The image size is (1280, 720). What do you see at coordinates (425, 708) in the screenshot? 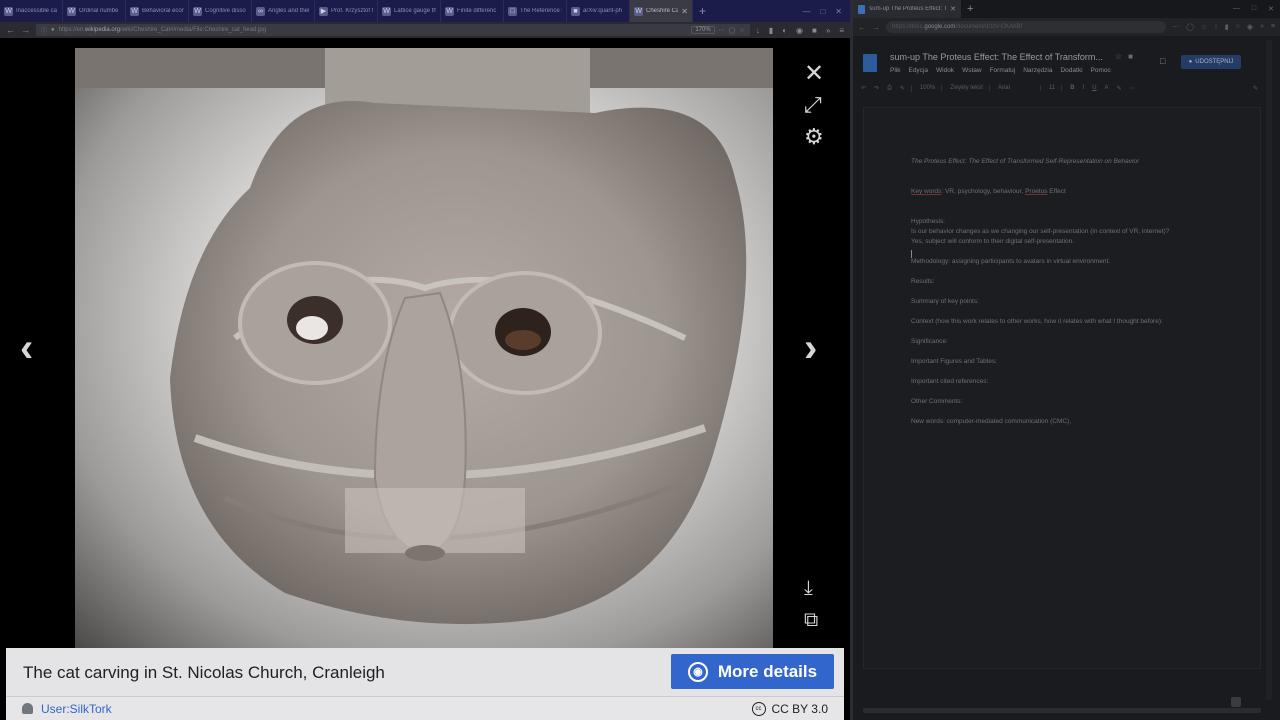
I see `credit-bar: User:SilkTork cc CC BY 3.0` at bounding box center [425, 708].